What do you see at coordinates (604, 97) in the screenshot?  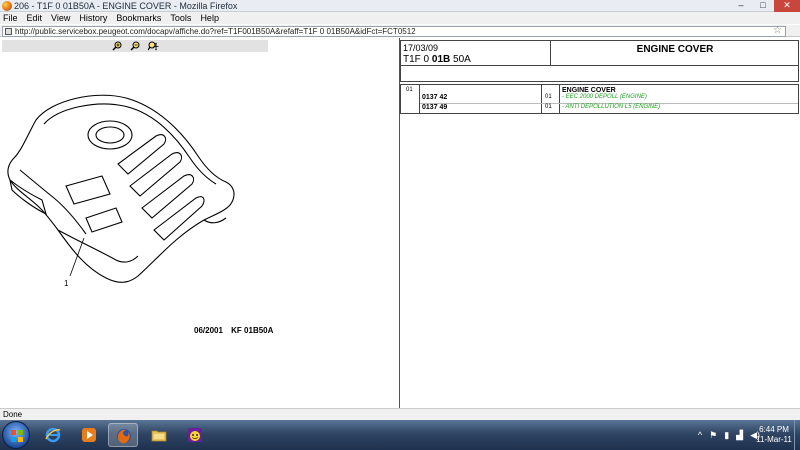 I see `part-description: - EEC 2000 DEPOLL (ENGINE)` at bounding box center [604, 97].